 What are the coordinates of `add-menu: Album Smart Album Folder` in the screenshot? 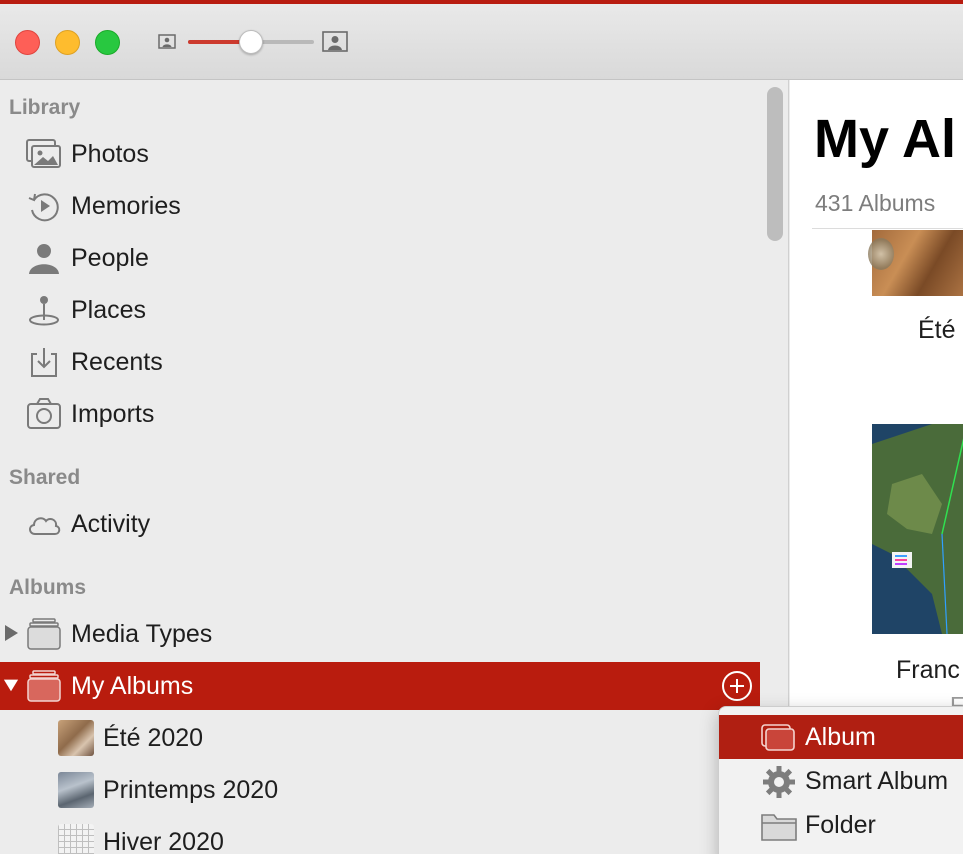 It's located at (840, 780).